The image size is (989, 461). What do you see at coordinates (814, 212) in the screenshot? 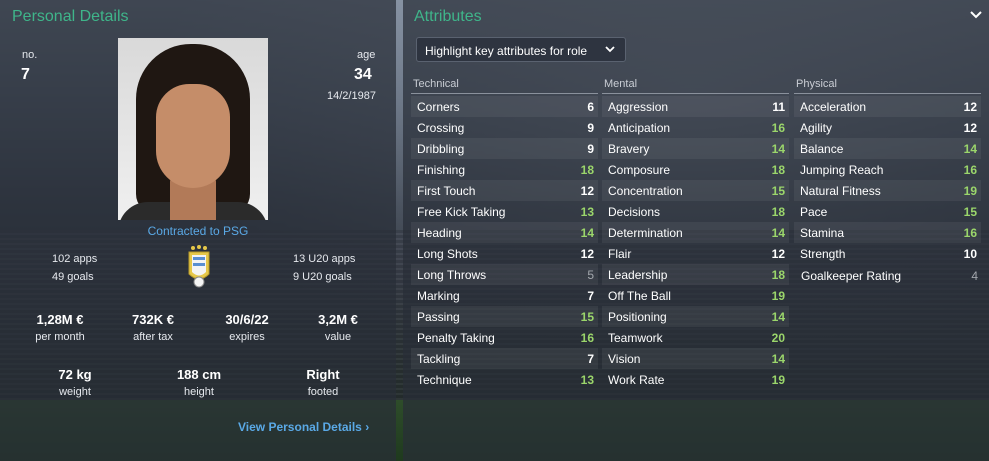
I see `attribute-name: Pace` at bounding box center [814, 212].